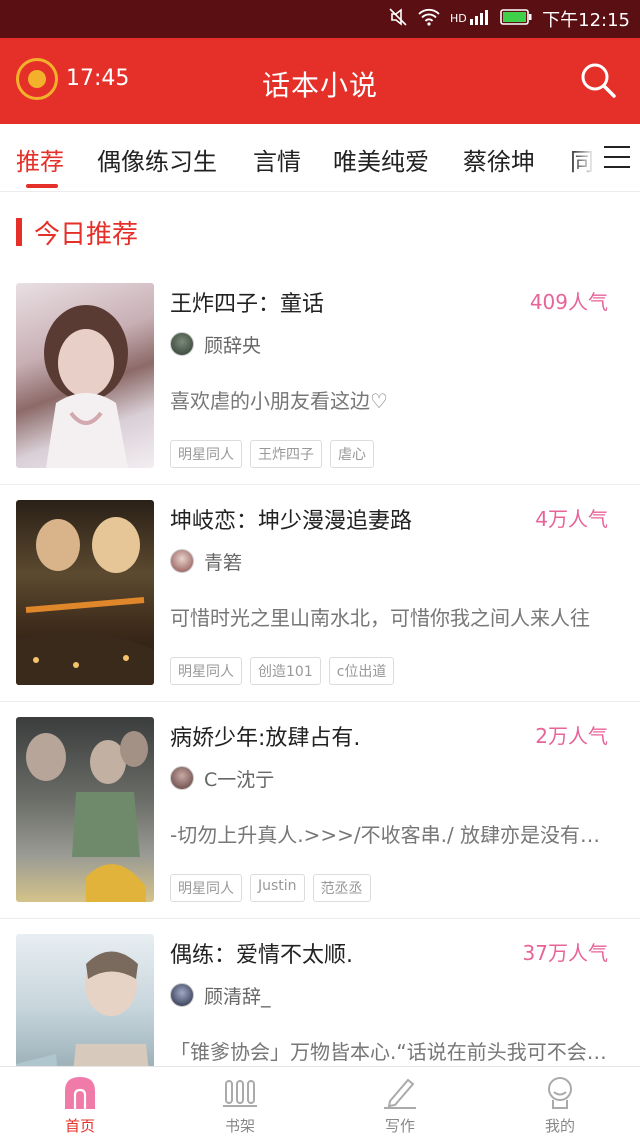 The width and height of the screenshot is (640, 1139). What do you see at coordinates (320, 158) in the screenshot?
I see `category-tabs: 推荐 偶像练习生 言情 唯美纯爱 蔡徐坤 同人` at bounding box center [320, 158].